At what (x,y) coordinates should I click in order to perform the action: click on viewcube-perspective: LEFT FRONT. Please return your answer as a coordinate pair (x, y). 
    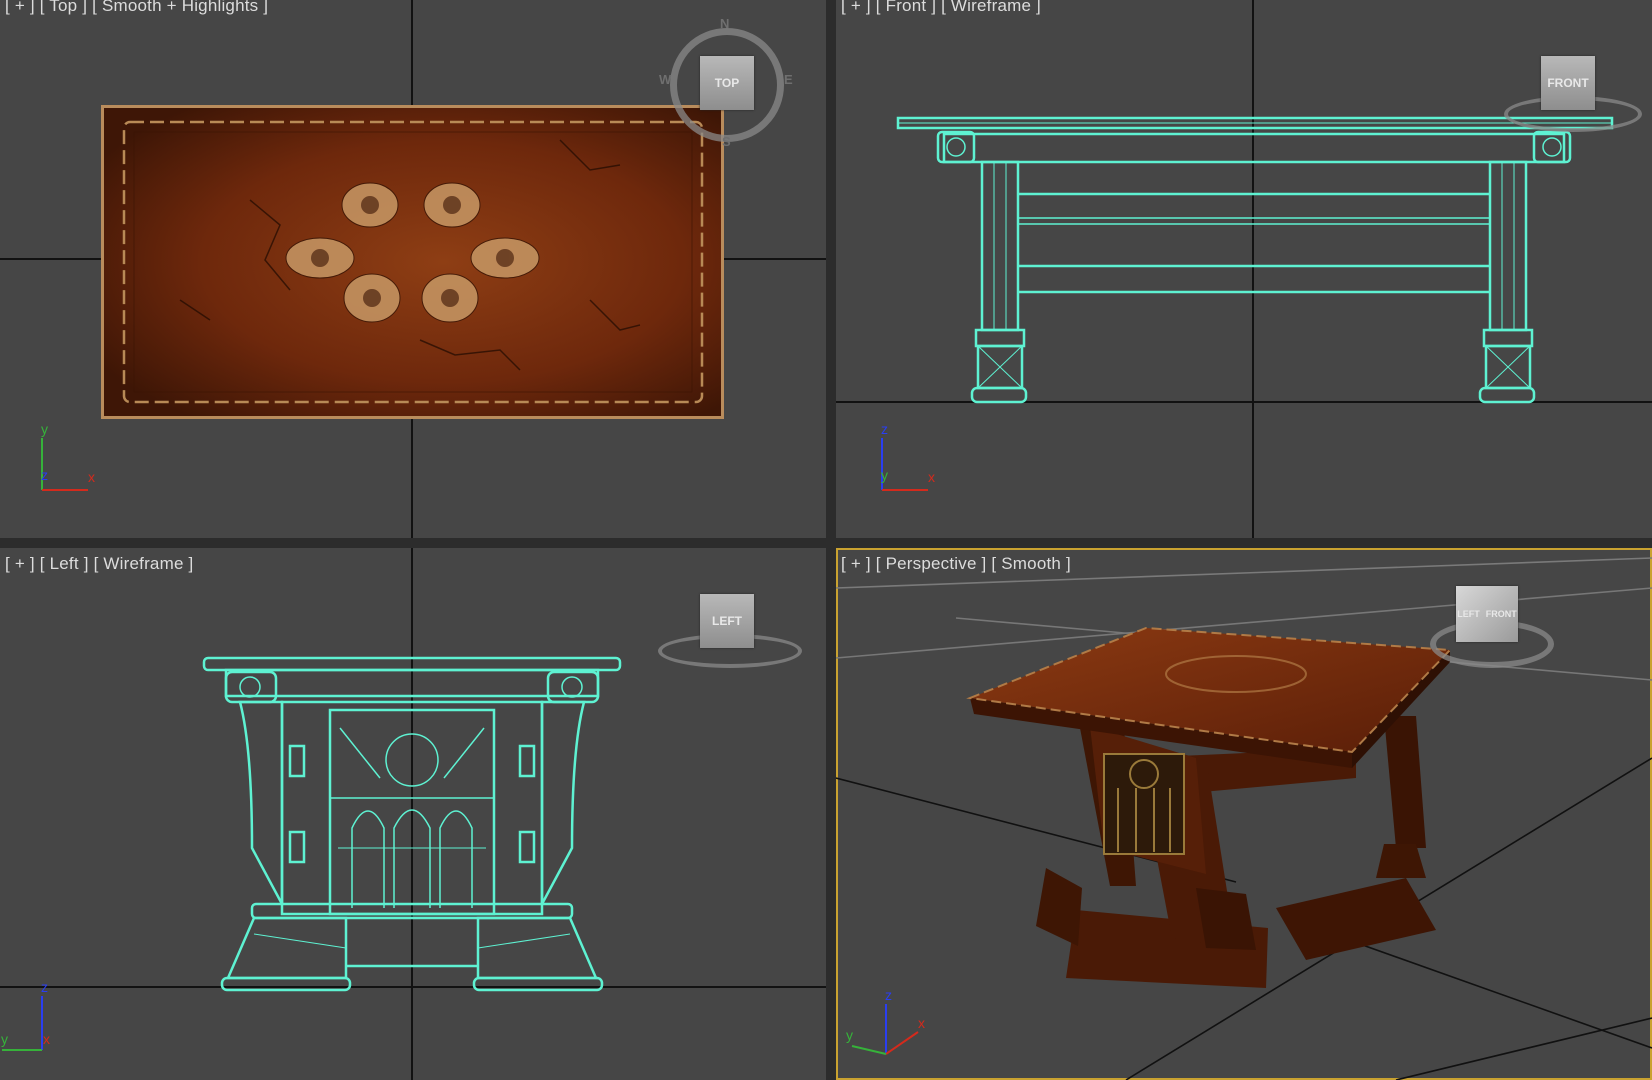
    Looking at the image, I should click on (1487, 614).